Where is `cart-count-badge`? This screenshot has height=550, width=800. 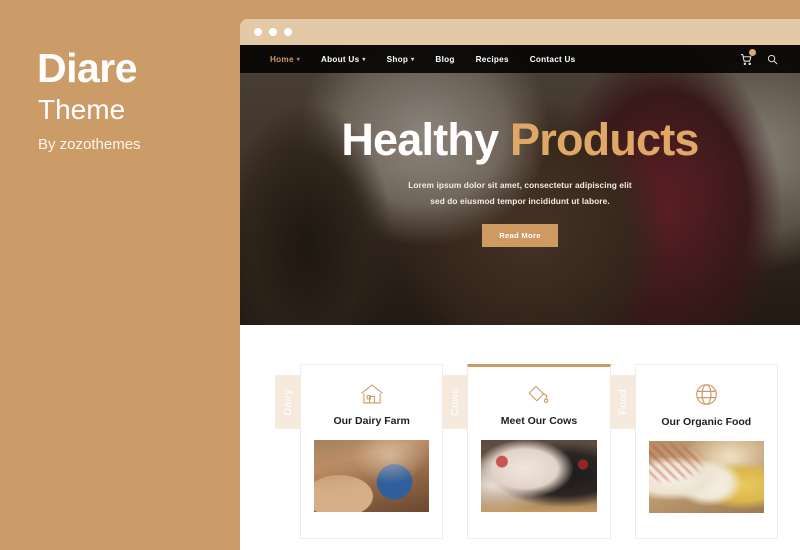
cart-count-badge is located at coordinates (752, 52).